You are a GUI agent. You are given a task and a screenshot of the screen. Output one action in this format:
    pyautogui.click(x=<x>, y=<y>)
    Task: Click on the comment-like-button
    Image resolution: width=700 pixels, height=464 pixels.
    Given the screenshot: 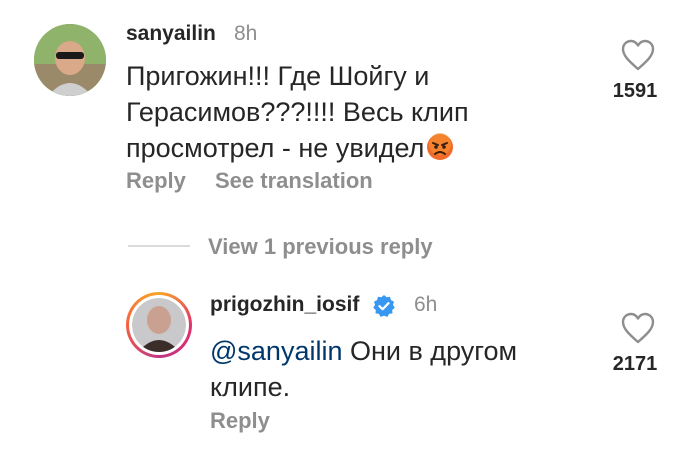 What is the action you would take?
    pyautogui.click(x=638, y=57)
    